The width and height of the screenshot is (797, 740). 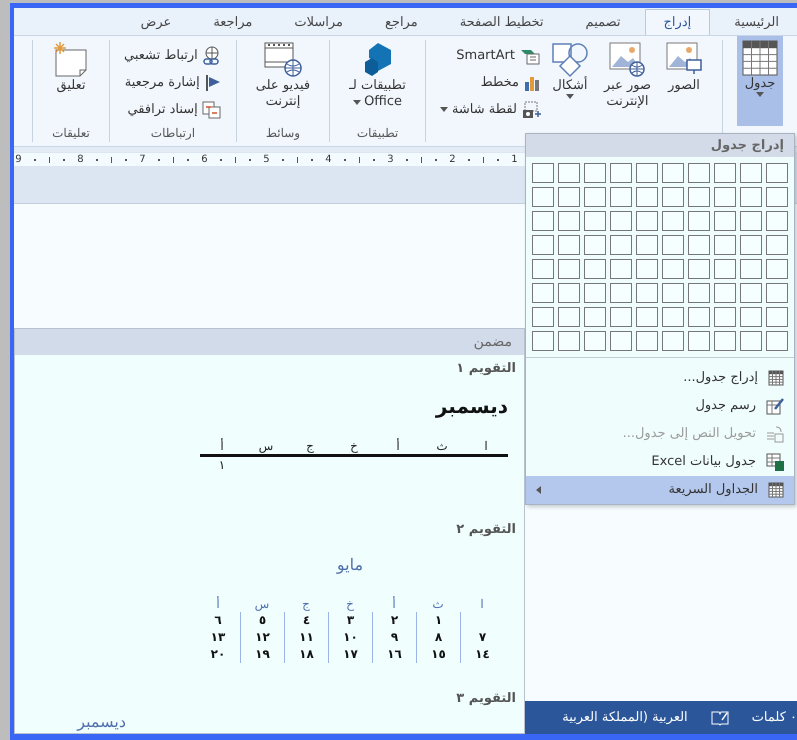 I want to click on ribbon-tab: مراجع, so click(x=401, y=22).